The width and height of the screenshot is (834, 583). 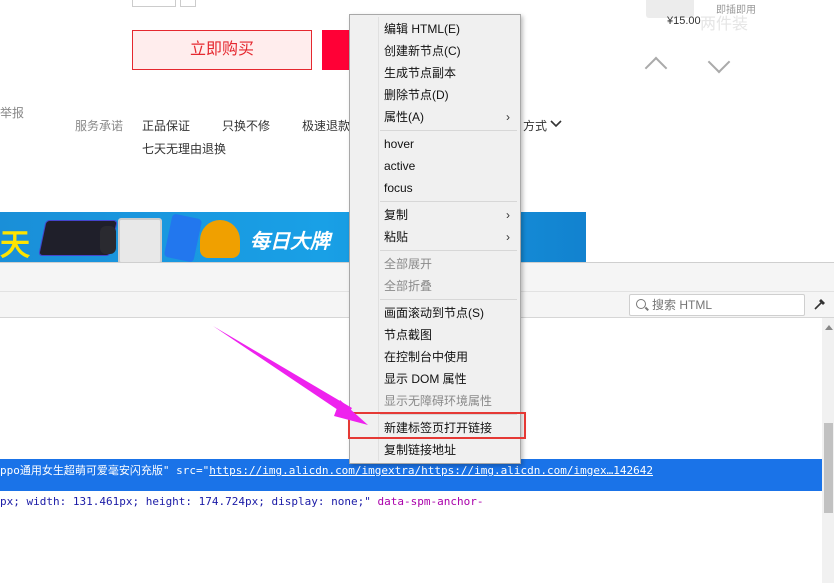 I want to click on attr-name: data-spm-anchor-, so click(x=427, y=501).